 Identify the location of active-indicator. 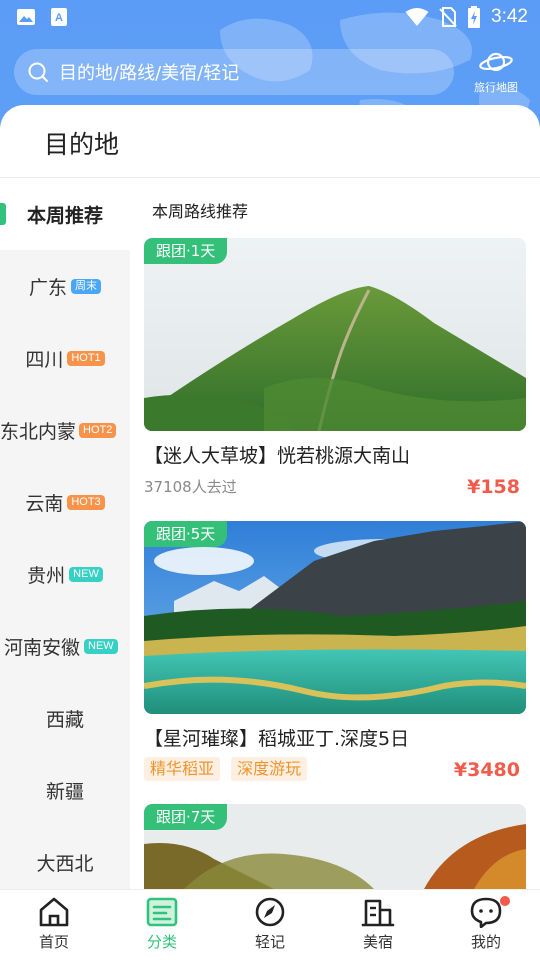
(3, 214).